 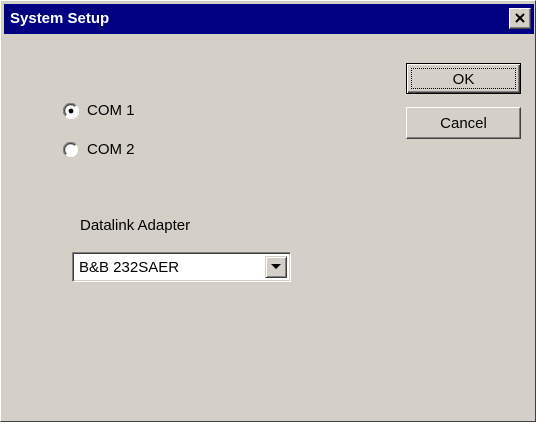 I want to click on radio-com1-label: COM 1, so click(x=111, y=110).